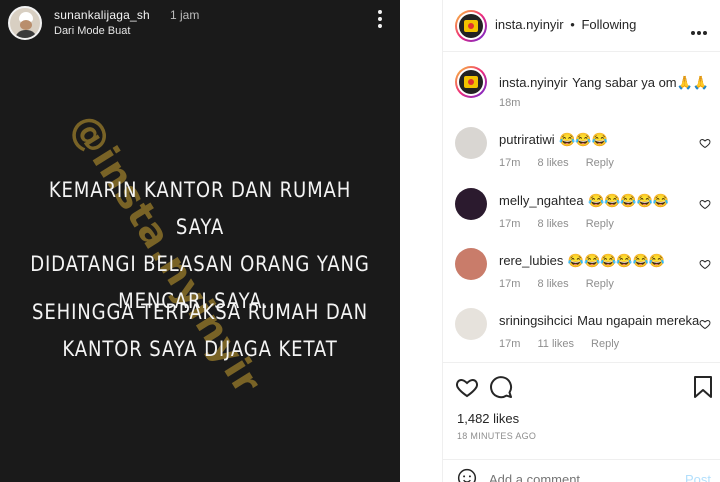 The width and height of the screenshot is (720, 482). Describe the element at coordinates (497, 436) in the screenshot. I see `post-time: 18 MINUTES AGO` at that location.